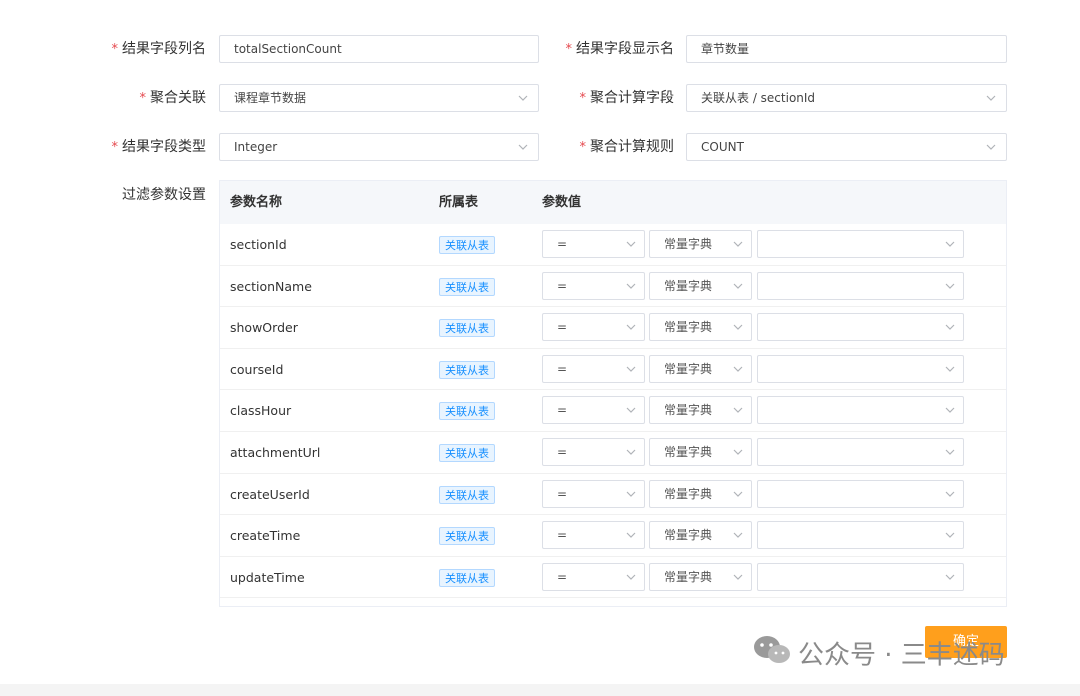 The width and height of the screenshot is (1080, 696). Describe the element at coordinates (379, 49) in the screenshot. I see `result-field-column-input: totalSectionCount` at that location.